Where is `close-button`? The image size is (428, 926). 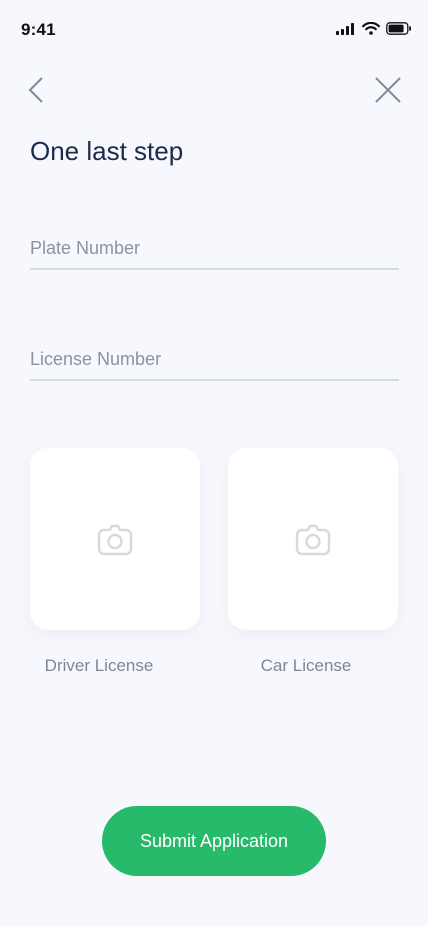
close-button is located at coordinates (388, 90).